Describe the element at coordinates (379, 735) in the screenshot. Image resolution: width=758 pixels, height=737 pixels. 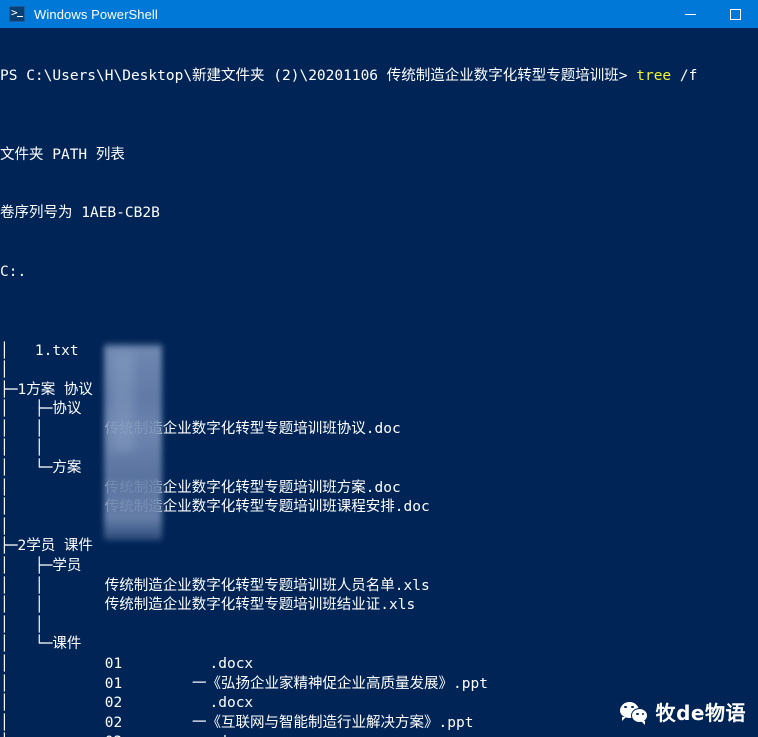
I see `tree-line: │ 03 .docx` at that location.